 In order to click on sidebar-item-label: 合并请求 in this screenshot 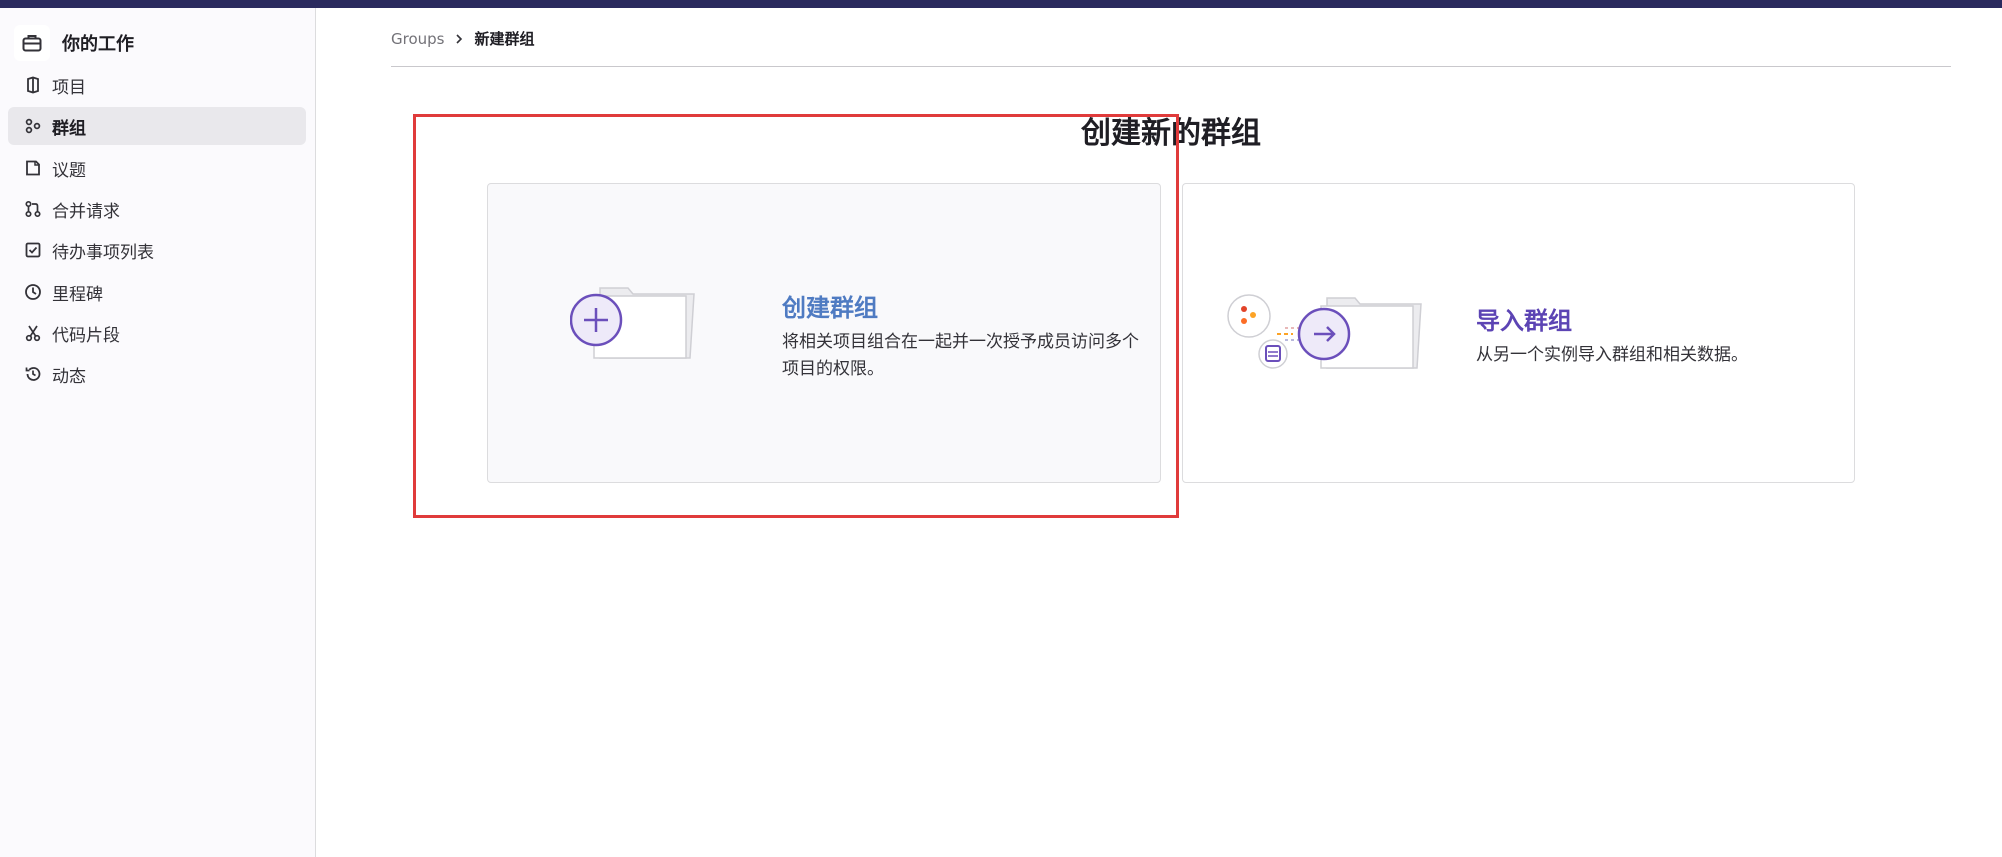, I will do `click(86, 211)`.